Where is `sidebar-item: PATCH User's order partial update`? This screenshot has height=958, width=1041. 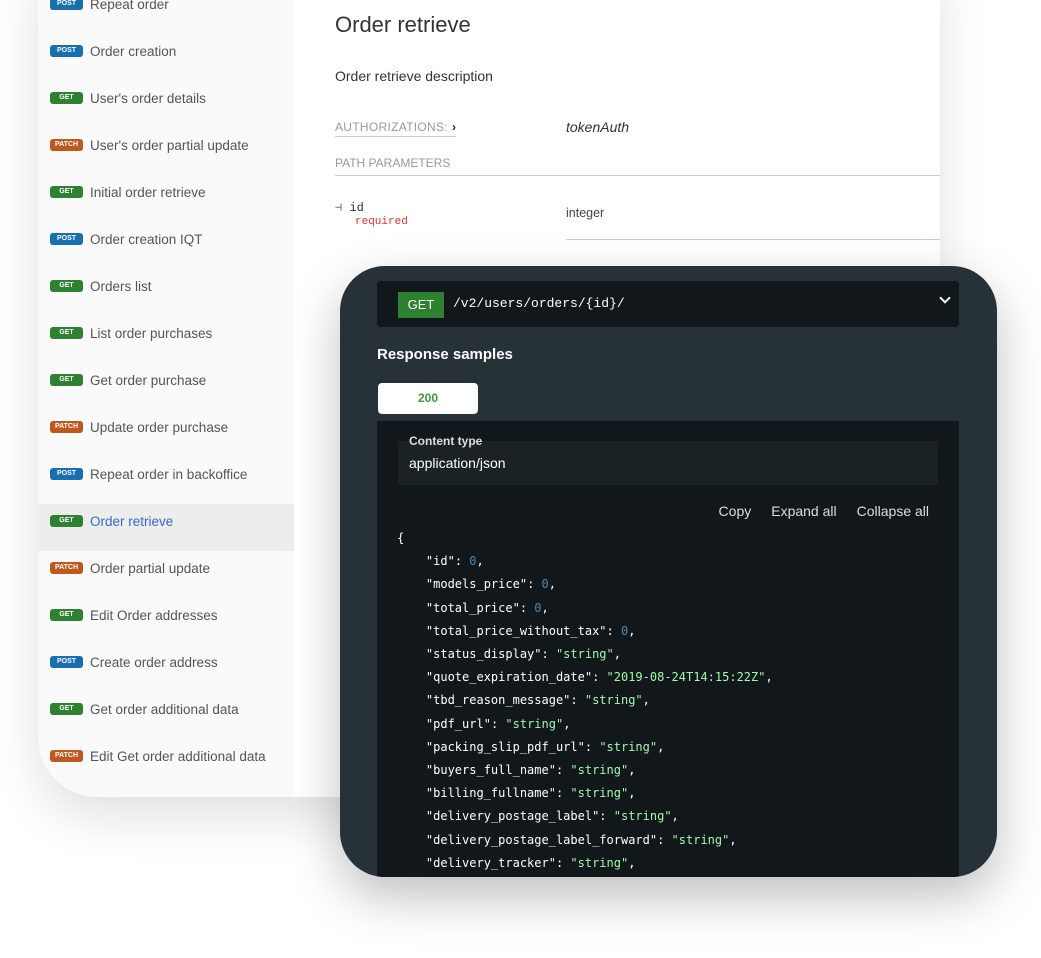 sidebar-item: PATCH User's order partial update is located at coordinates (166, 151).